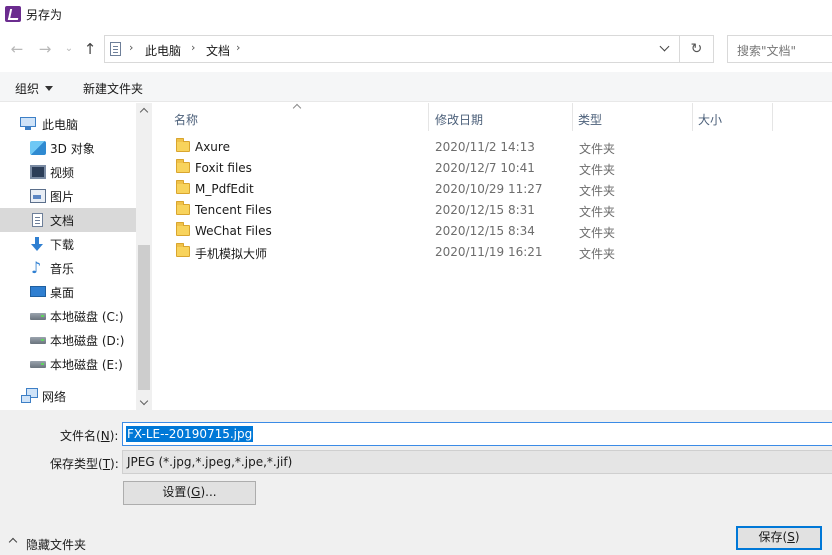 The image size is (832, 555). What do you see at coordinates (665, 48) in the screenshot?
I see `chevron-down-icon` at bounding box center [665, 48].